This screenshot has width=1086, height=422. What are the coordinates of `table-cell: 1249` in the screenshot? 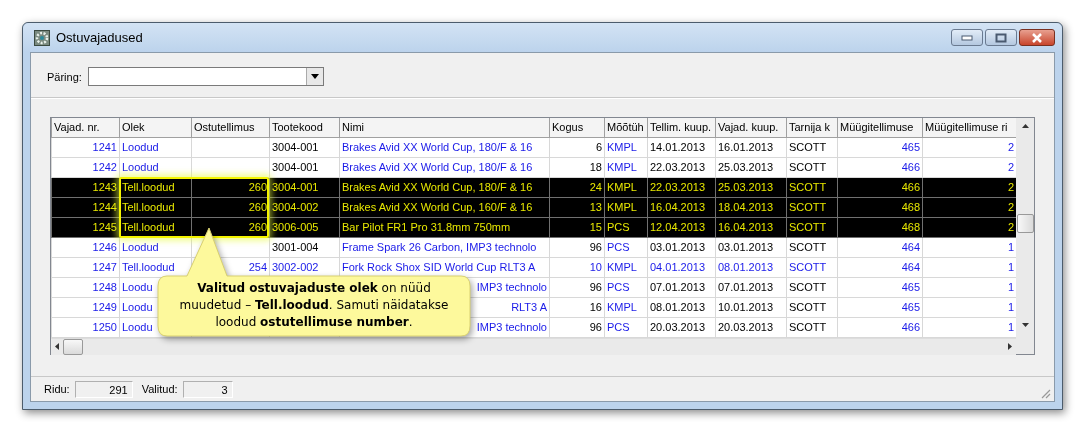 It's located at (104, 307).